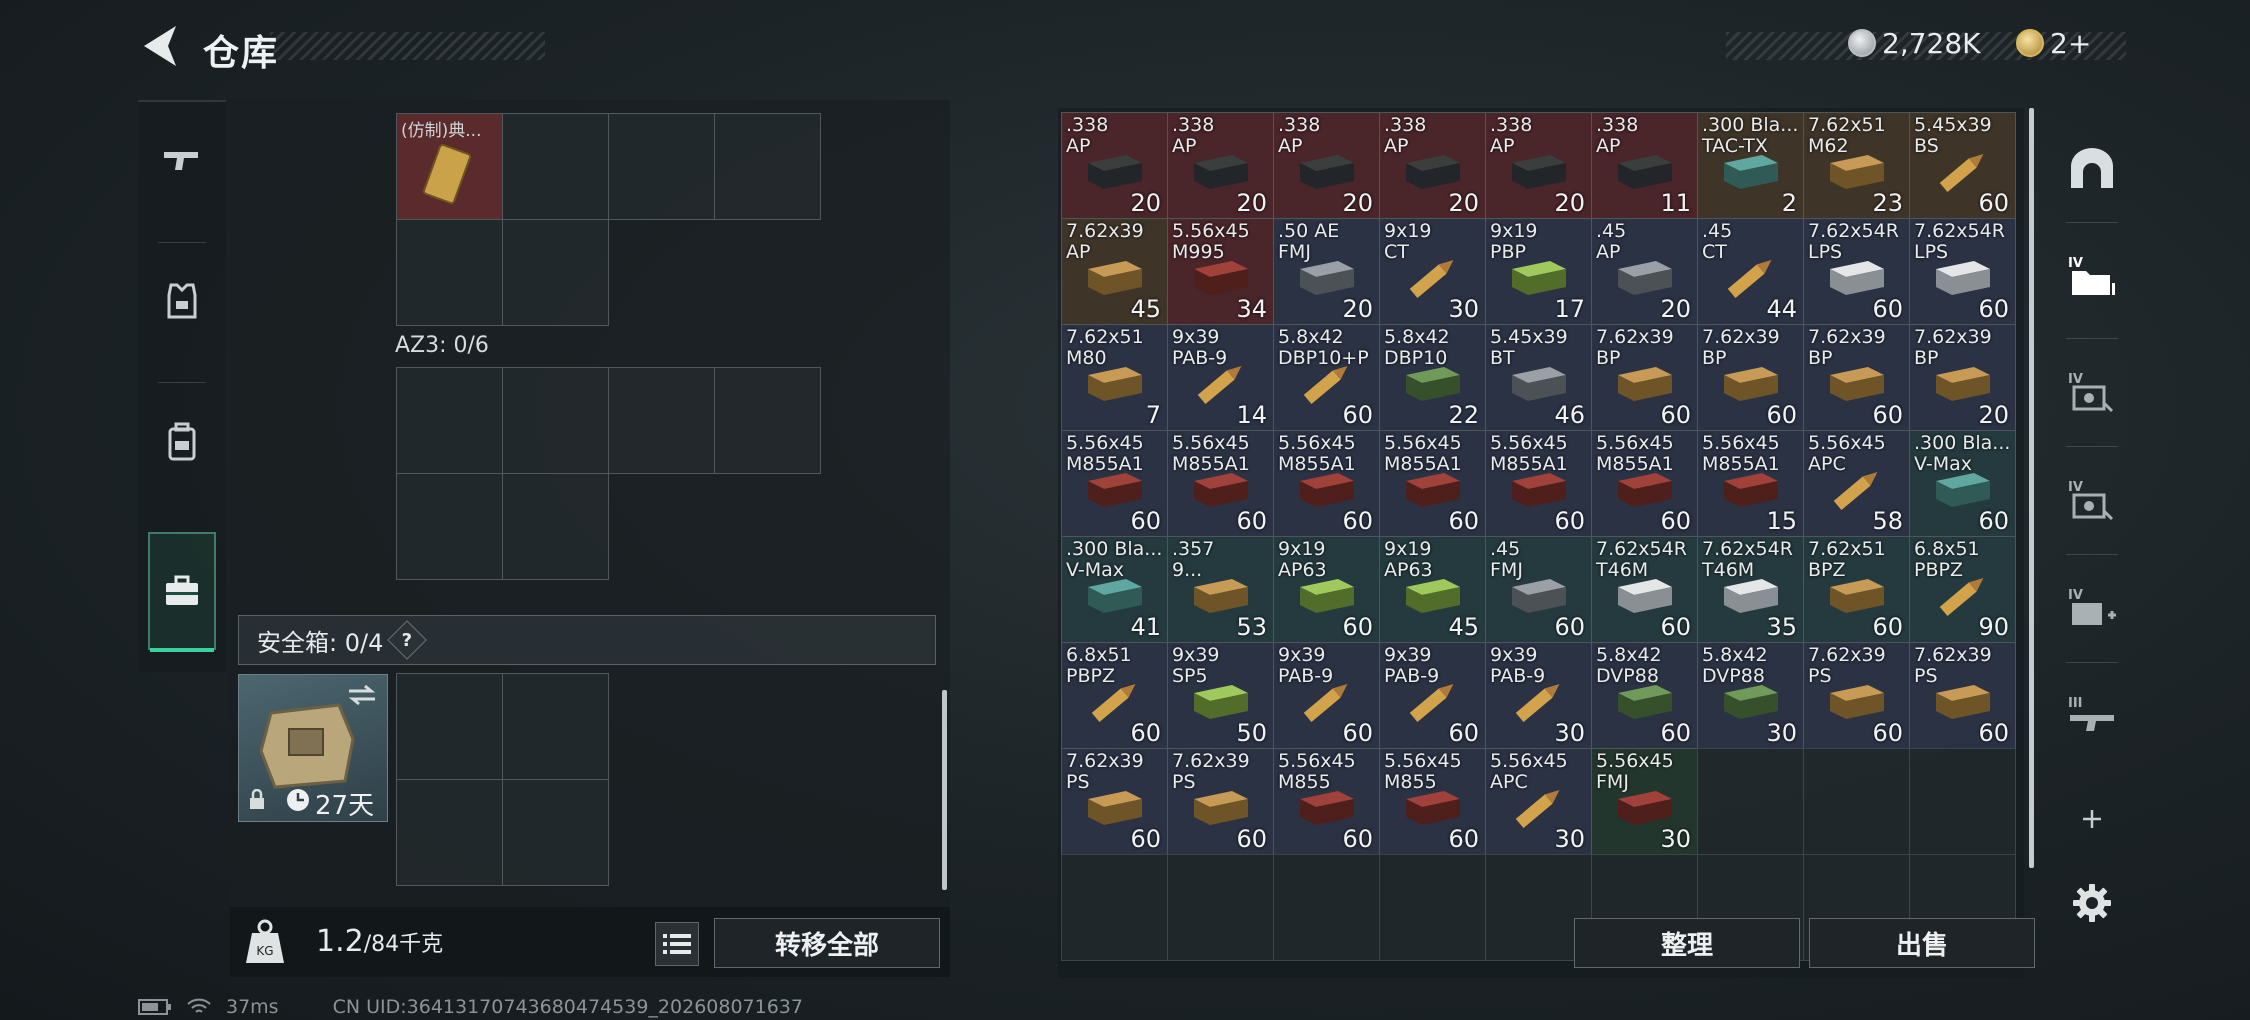 Image resolution: width=2250 pixels, height=1020 pixels. Describe the element at coordinates (1856, 165) in the screenshot. I see `stash-item: 7.62x51 M62 23` at that location.